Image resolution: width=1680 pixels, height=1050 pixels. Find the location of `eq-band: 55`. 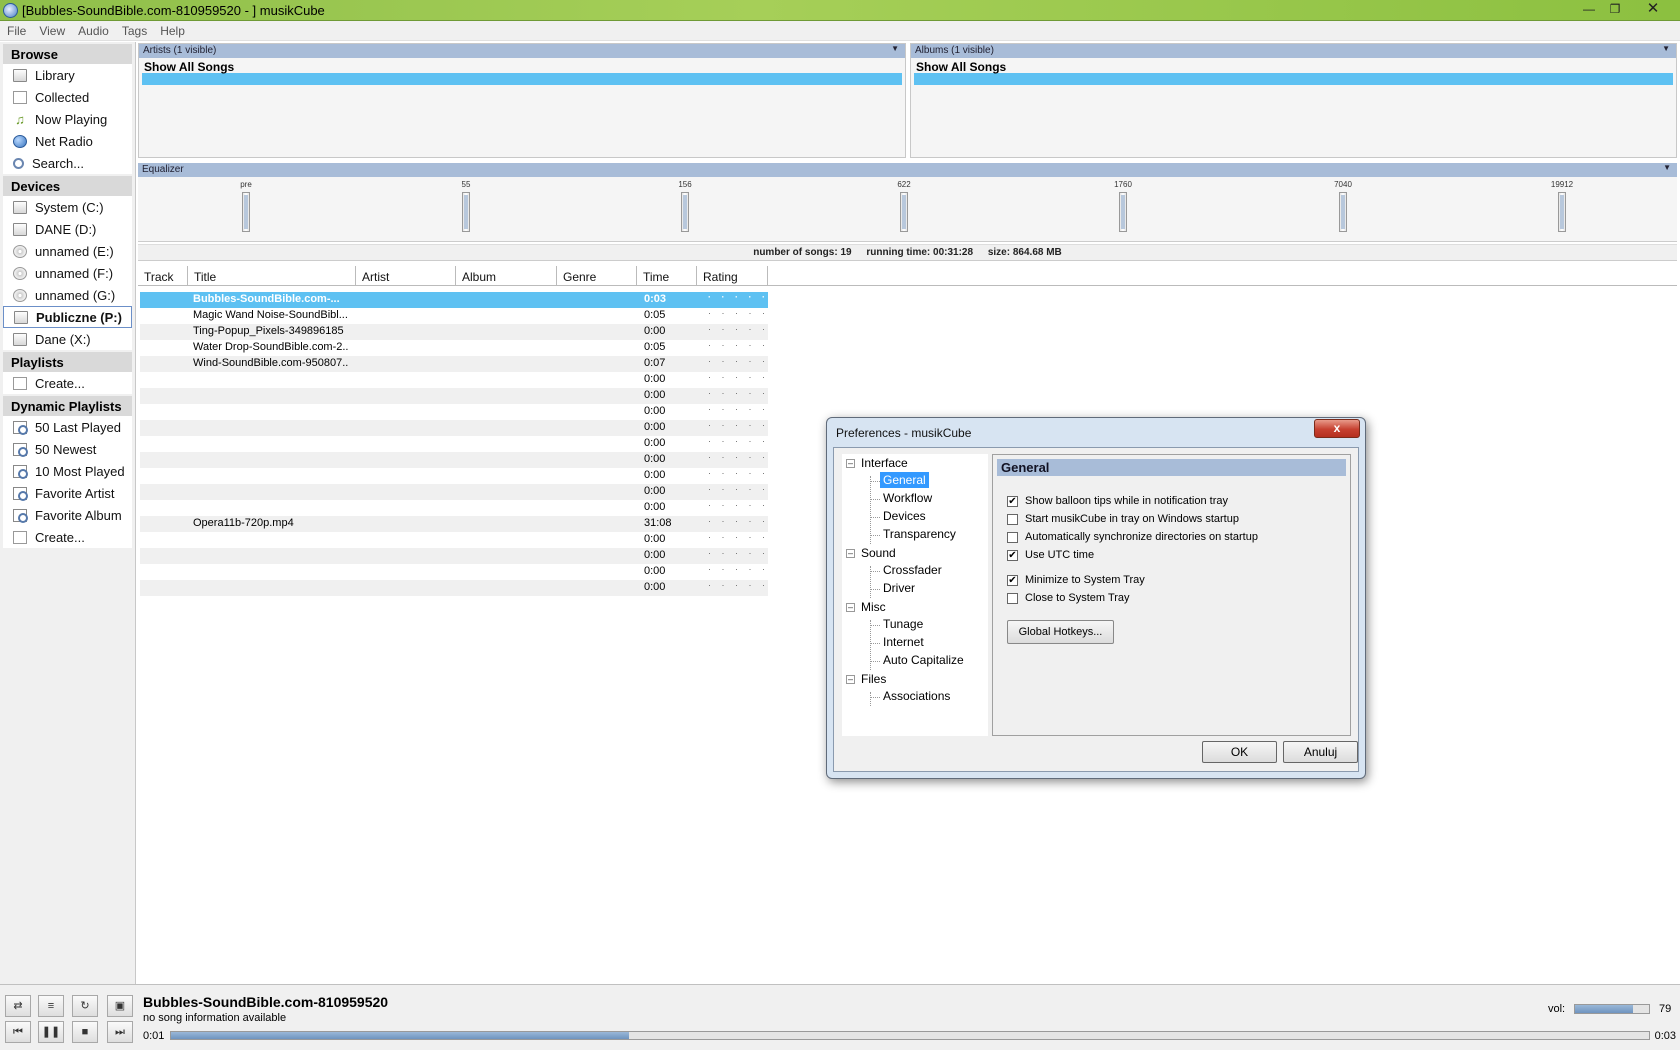

eq-band: 55 is located at coordinates (466, 204).